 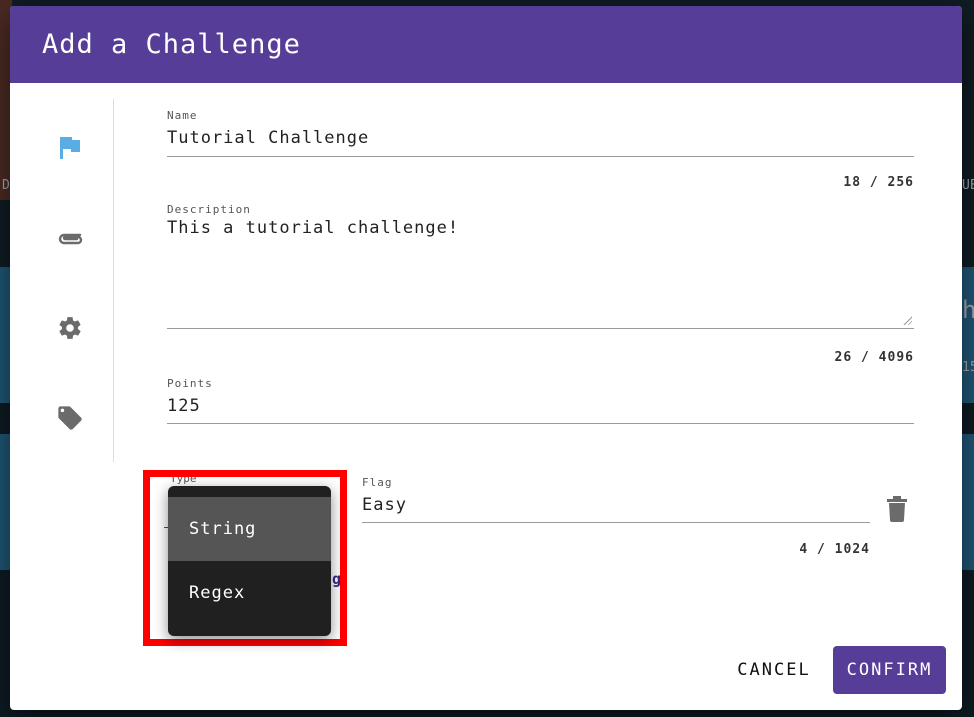 What do you see at coordinates (249, 491) in the screenshot?
I see `dropdown-padding` at bounding box center [249, 491].